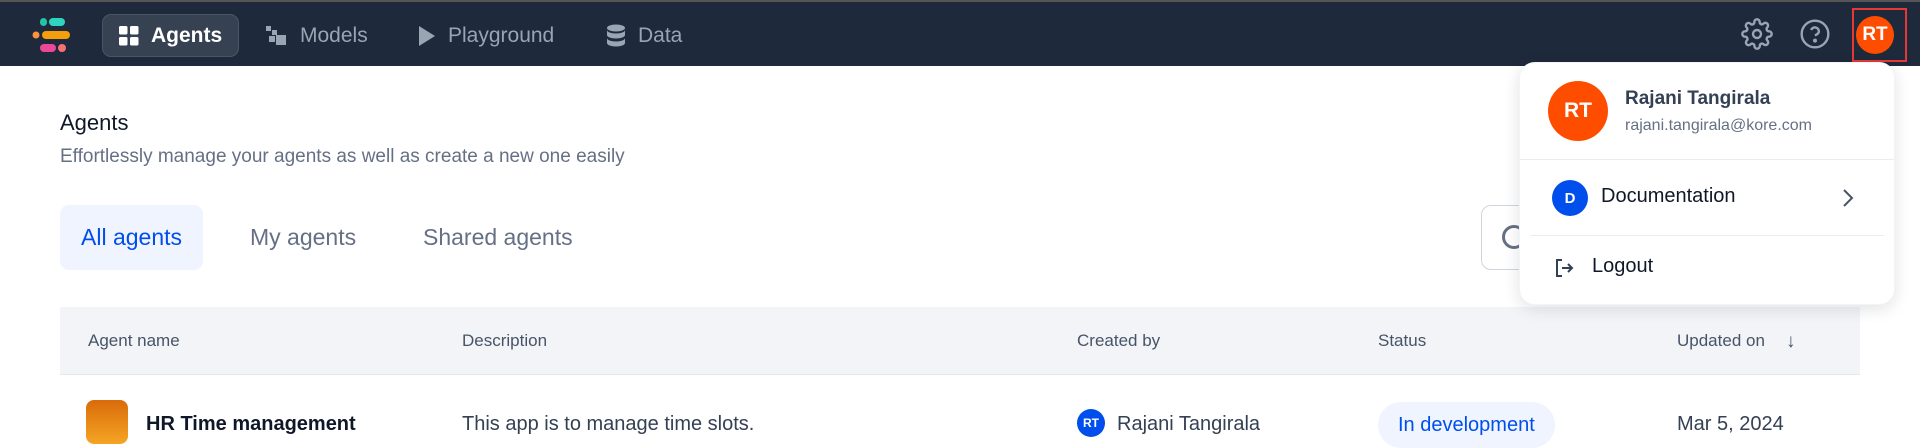 This screenshot has width=1920, height=448. Describe the element at coordinates (1578, 111) in the screenshot. I see `user-menu-avatar: RT` at that location.